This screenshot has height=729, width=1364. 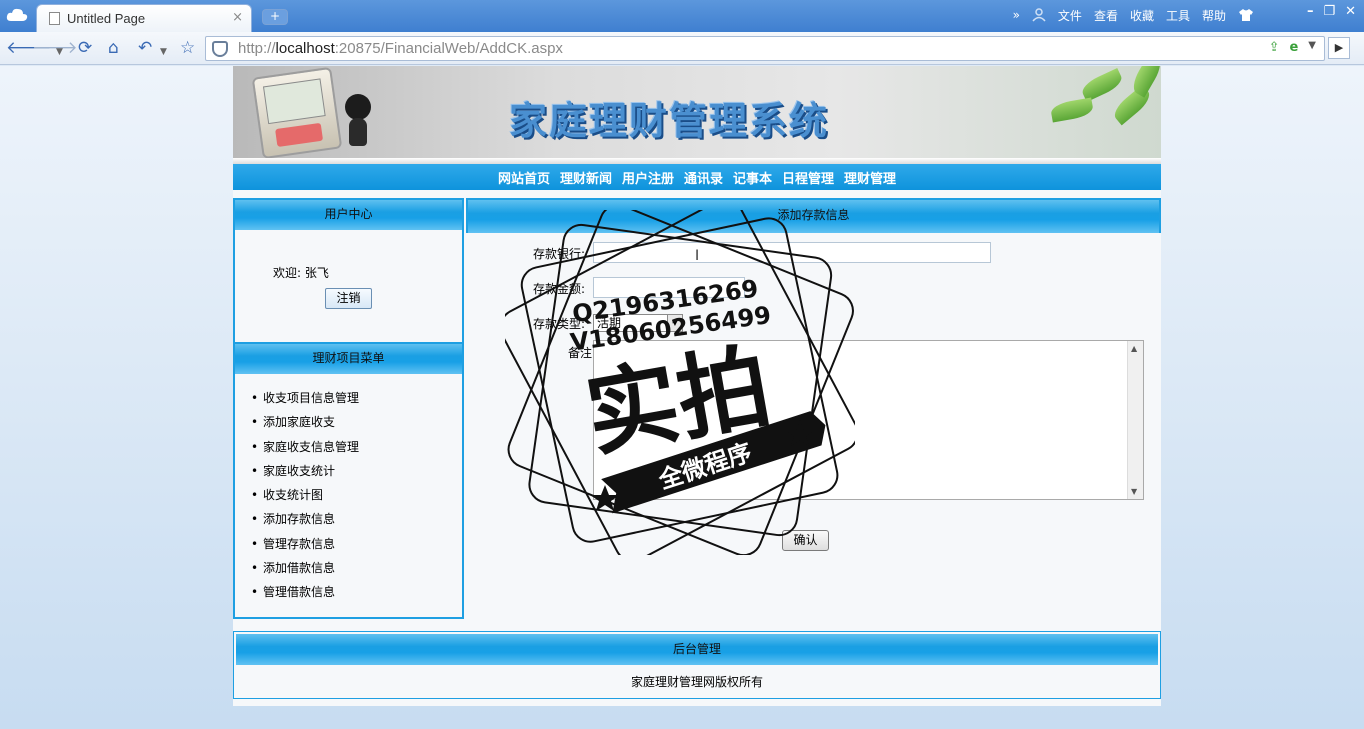 I want to click on menu-item-manage-deposit: 管理存款信息, so click(x=362, y=544).